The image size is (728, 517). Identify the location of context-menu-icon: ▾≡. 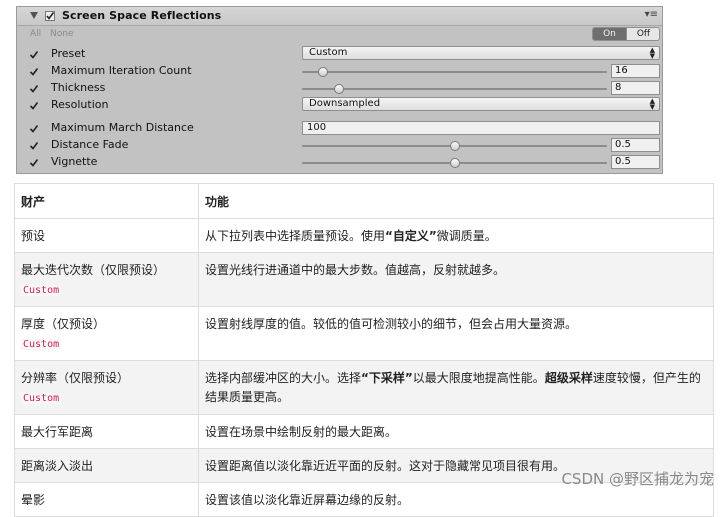
(651, 15).